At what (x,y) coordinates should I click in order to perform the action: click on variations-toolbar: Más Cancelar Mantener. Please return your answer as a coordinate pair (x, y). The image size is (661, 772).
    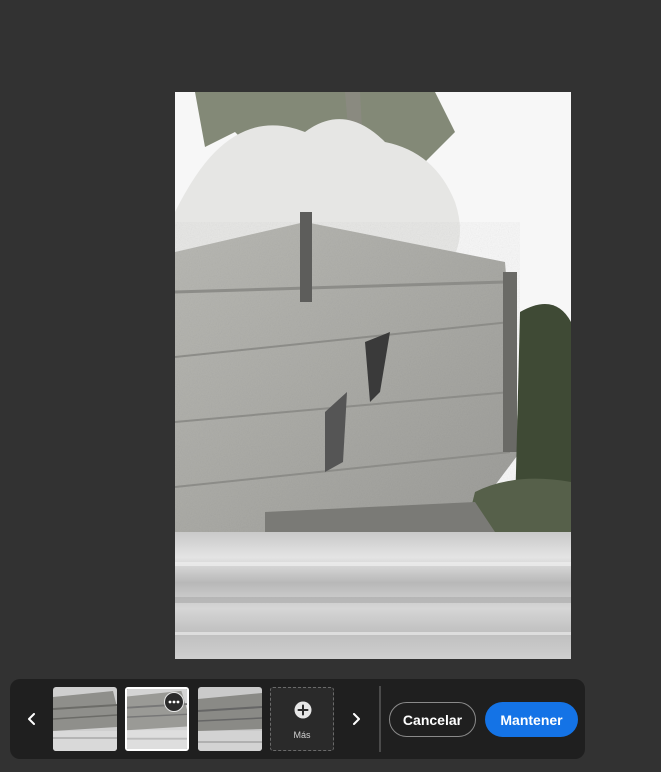
    Looking at the image, I should click on (297, 719).